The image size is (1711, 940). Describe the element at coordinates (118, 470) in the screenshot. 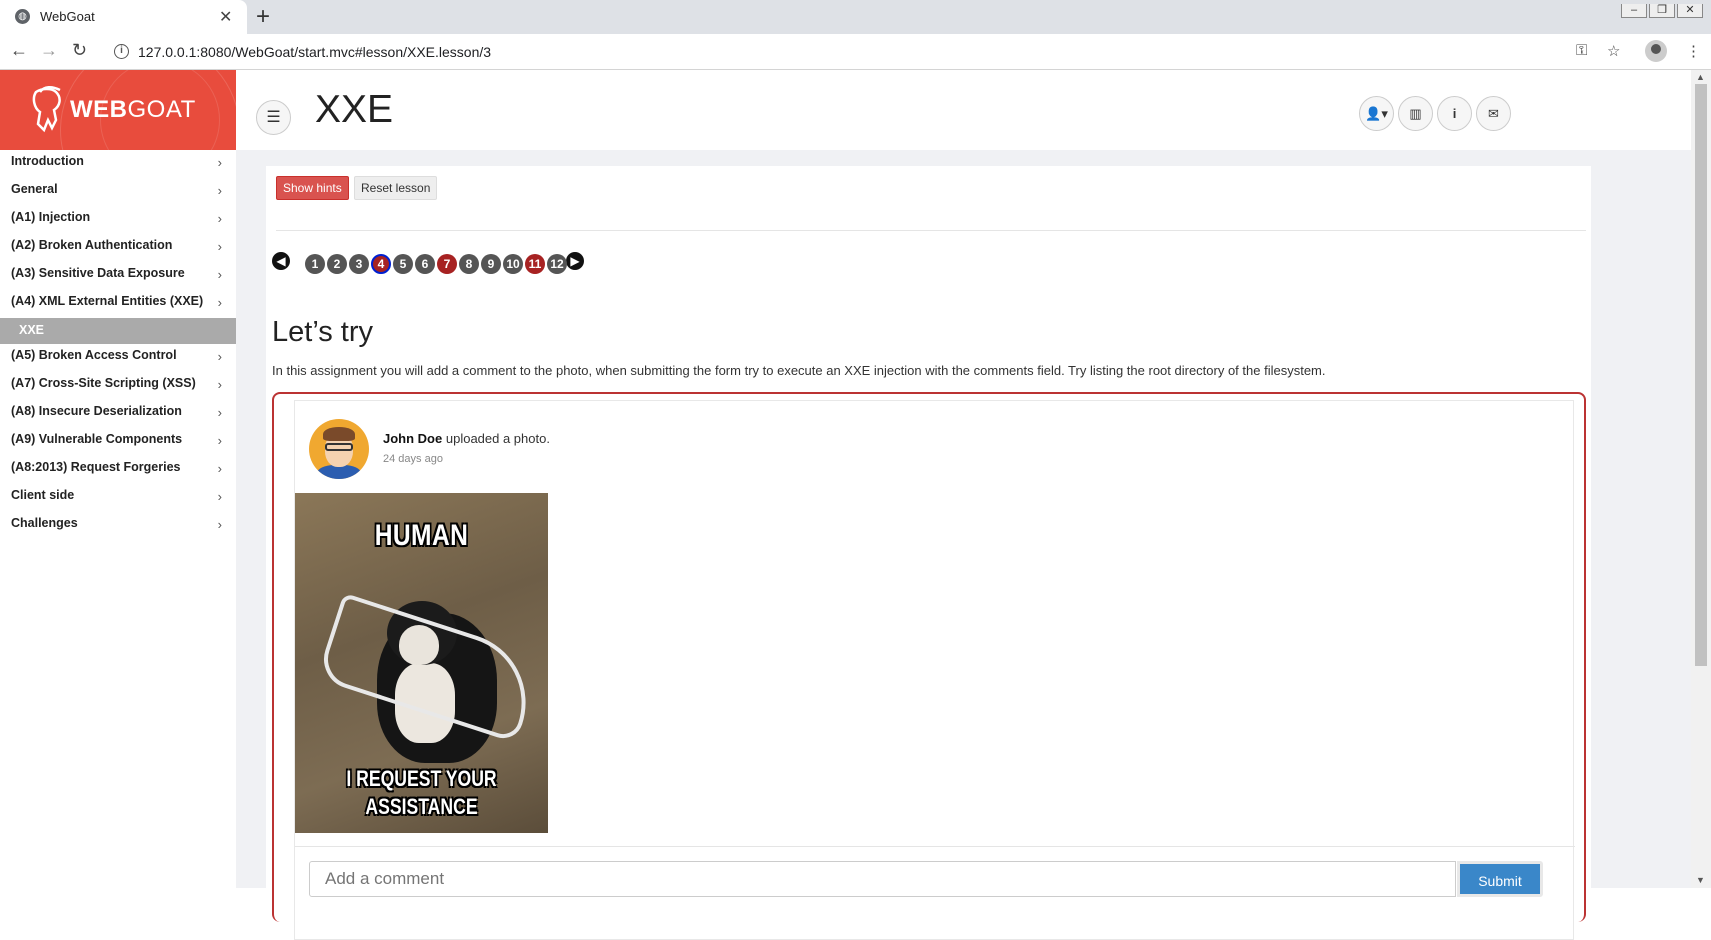

I see `sidebar-item: (A8:2013) Request Forgeries ›` at that location.